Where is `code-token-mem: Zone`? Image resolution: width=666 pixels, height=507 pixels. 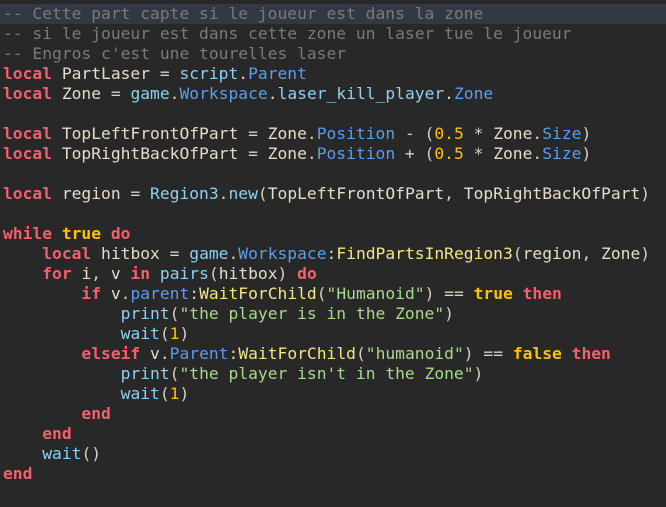
code-token-mem: Zone is located at coordinates (473, 93).